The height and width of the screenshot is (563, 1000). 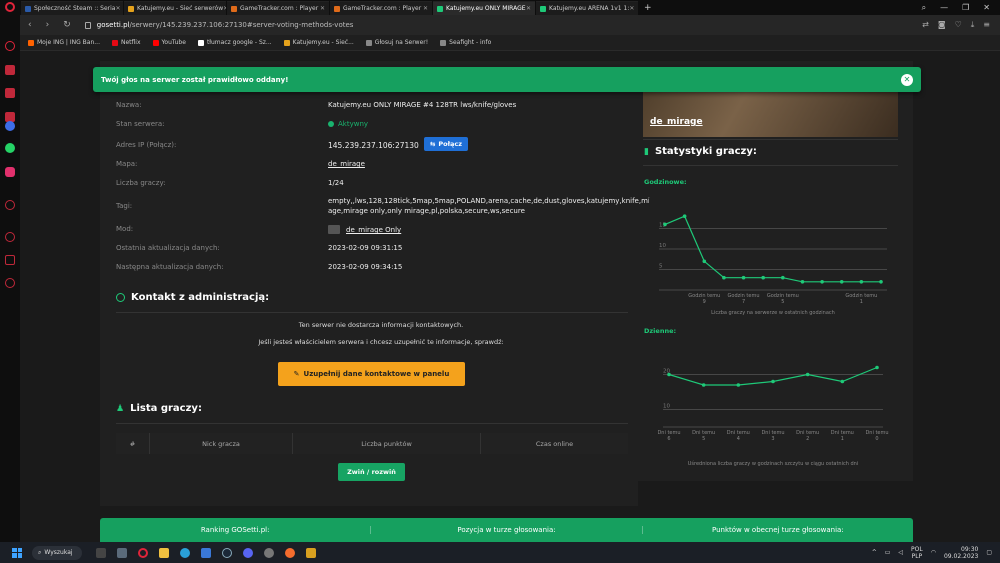 I want to click on history-icon, so click(x=10, y=237).